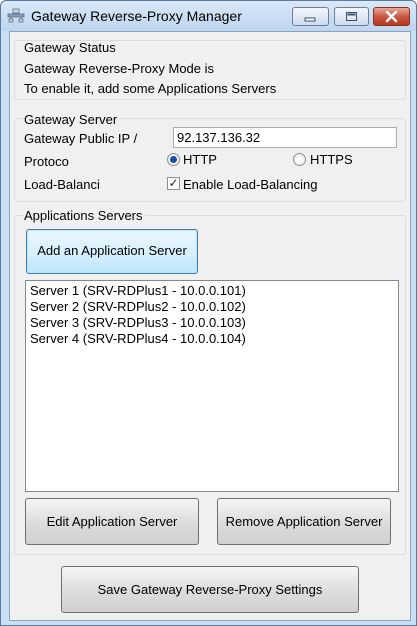 Image resolution: width=417 pixels, height=626 pixels. I want to click on add-application-server-button: Add an Application Server, so click(112, 251).